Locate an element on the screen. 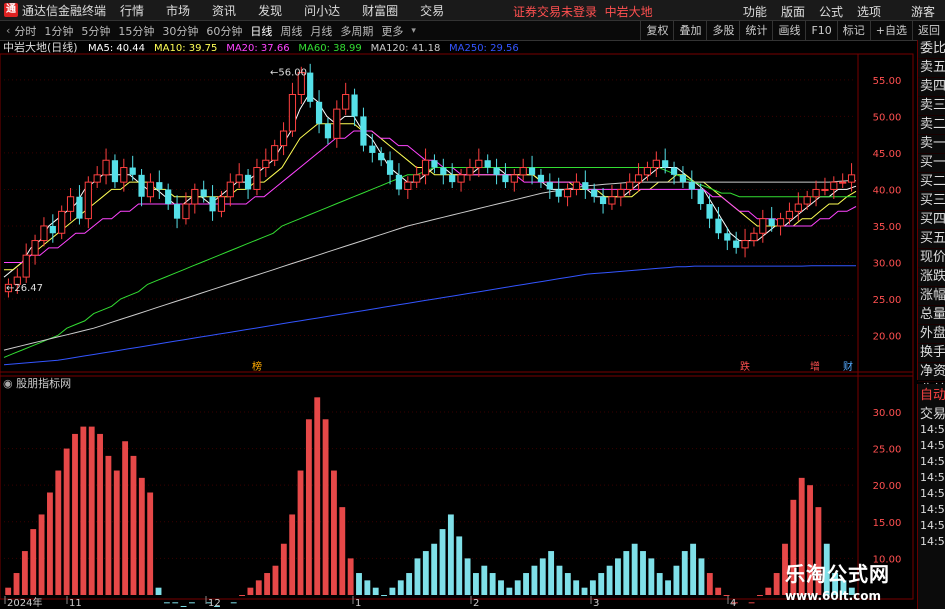 This screenshot has height=609, width=945. menu-banmian: 版面 is located at coordinates (793, 11).